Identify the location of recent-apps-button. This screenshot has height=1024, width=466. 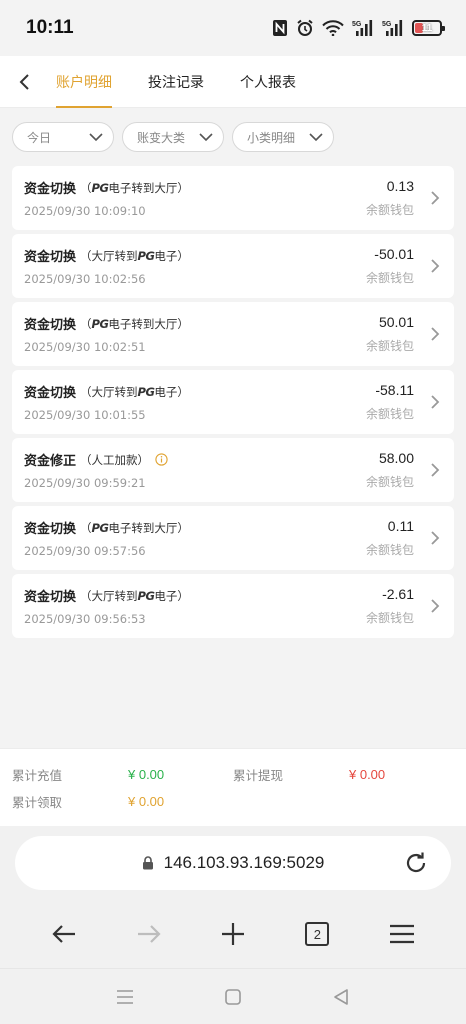
(125, 997).